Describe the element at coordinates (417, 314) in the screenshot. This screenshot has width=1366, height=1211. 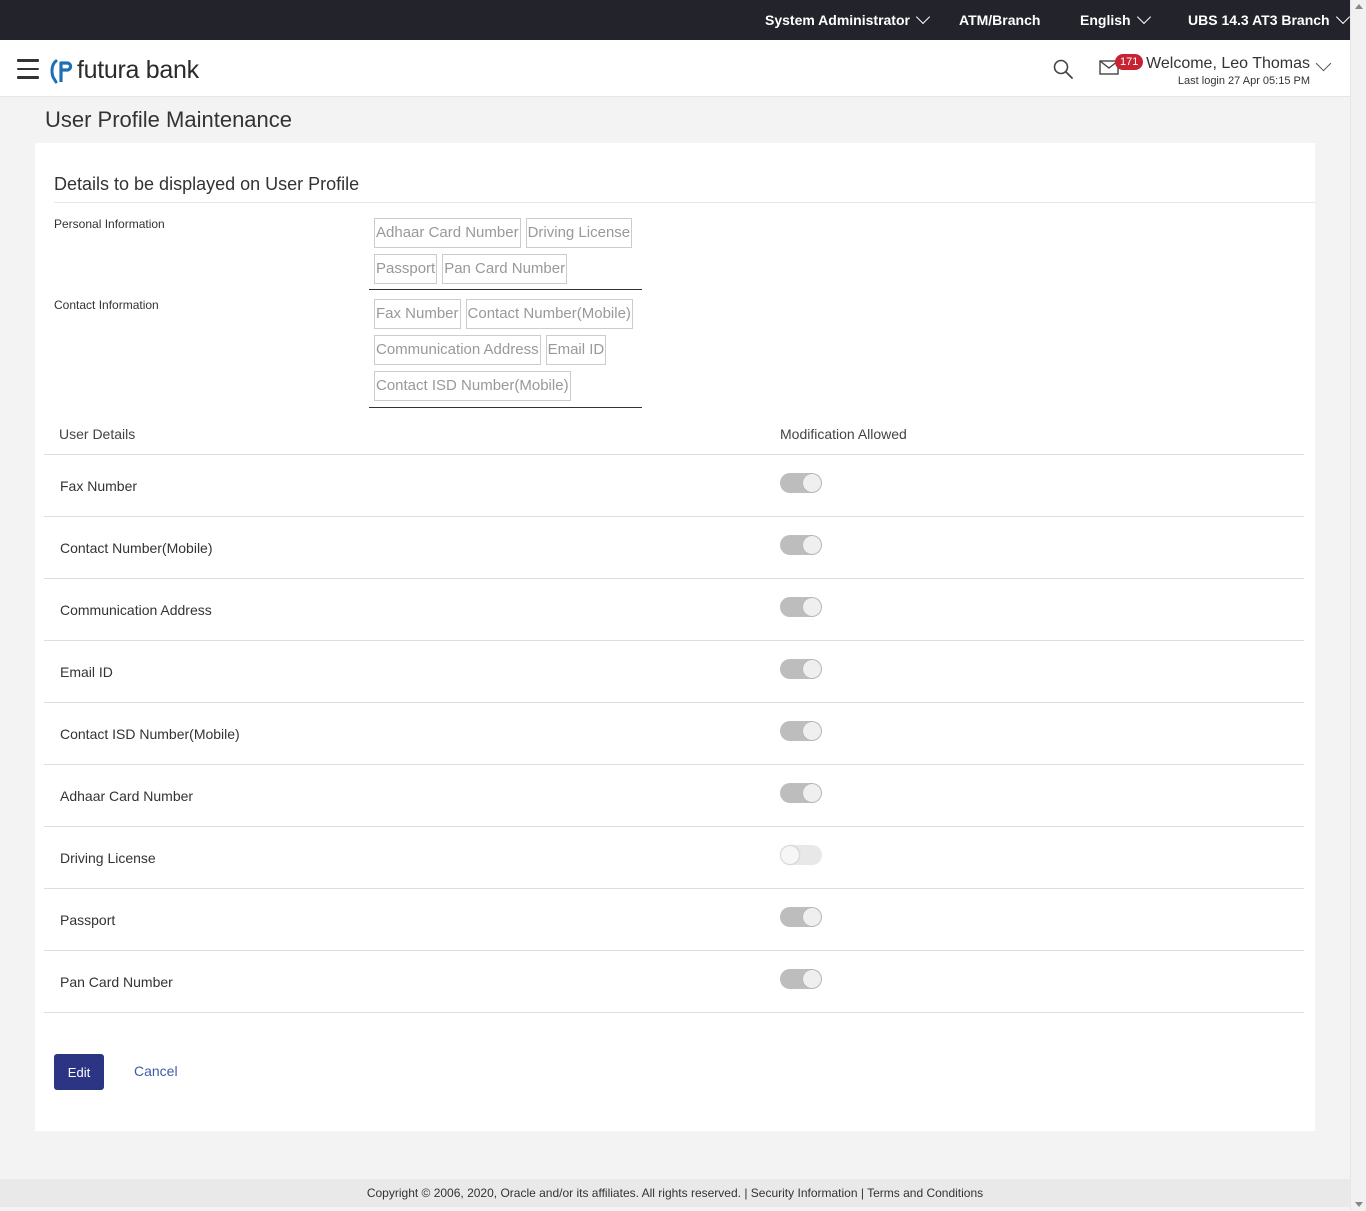
I see `chip-fax: Fax Number` at that location.